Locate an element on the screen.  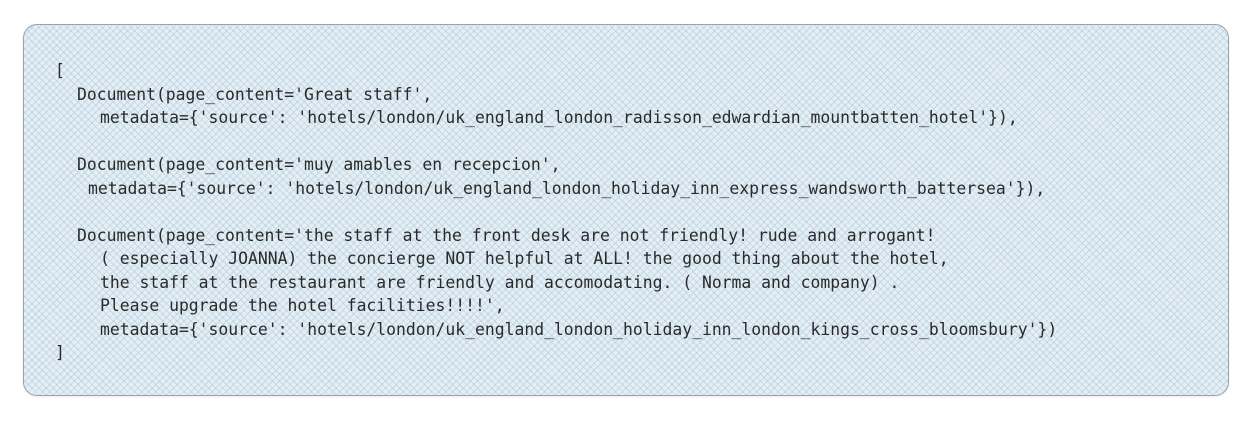
document-1-content-line: Document(page_content='Great staff', is located at coordinates (255, 94).